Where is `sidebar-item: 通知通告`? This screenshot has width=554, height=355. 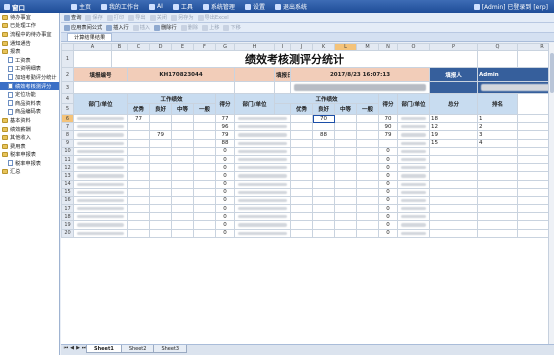
sidebar-item: 通知通告 is located at coordinates (29, 43).